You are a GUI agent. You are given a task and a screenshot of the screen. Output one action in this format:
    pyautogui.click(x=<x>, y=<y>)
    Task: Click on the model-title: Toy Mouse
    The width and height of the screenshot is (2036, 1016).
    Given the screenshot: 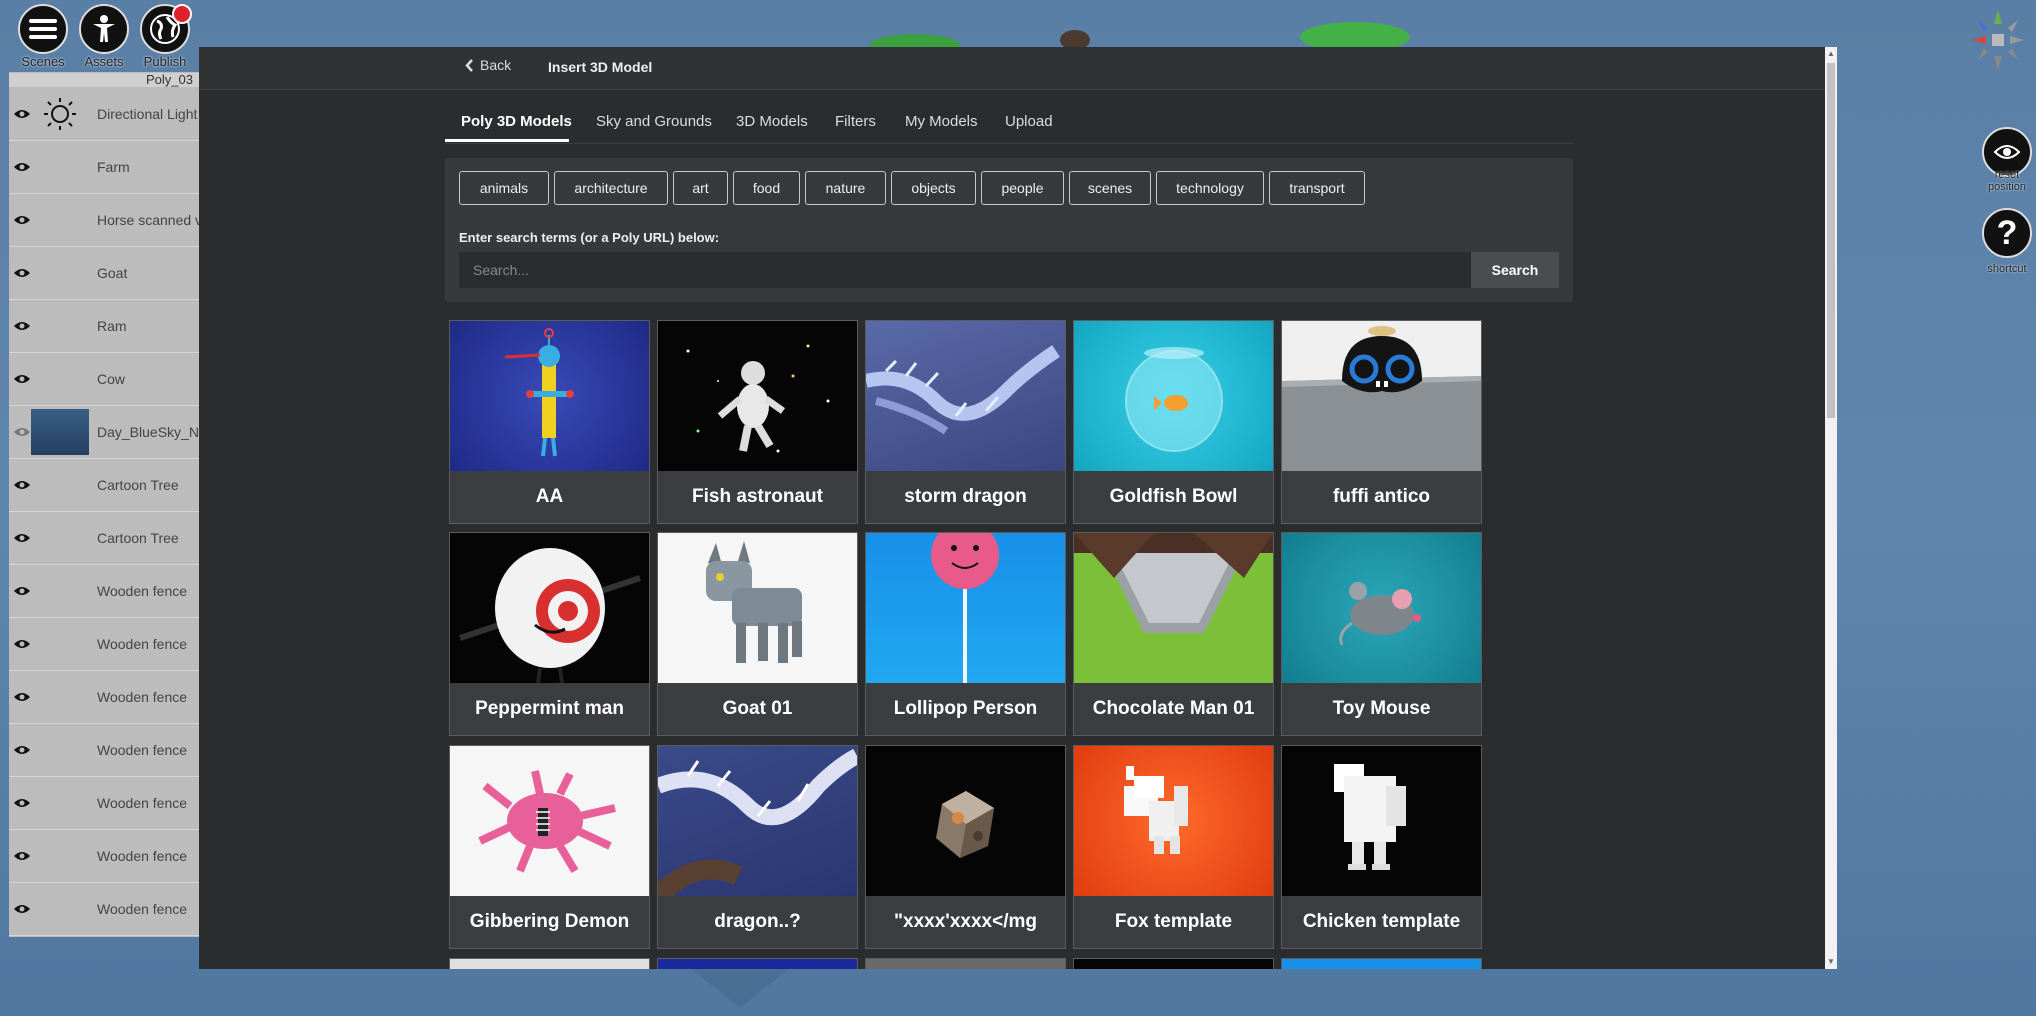 What is the action you would take?
    pyautogui.click(x=1381, y=708)
    